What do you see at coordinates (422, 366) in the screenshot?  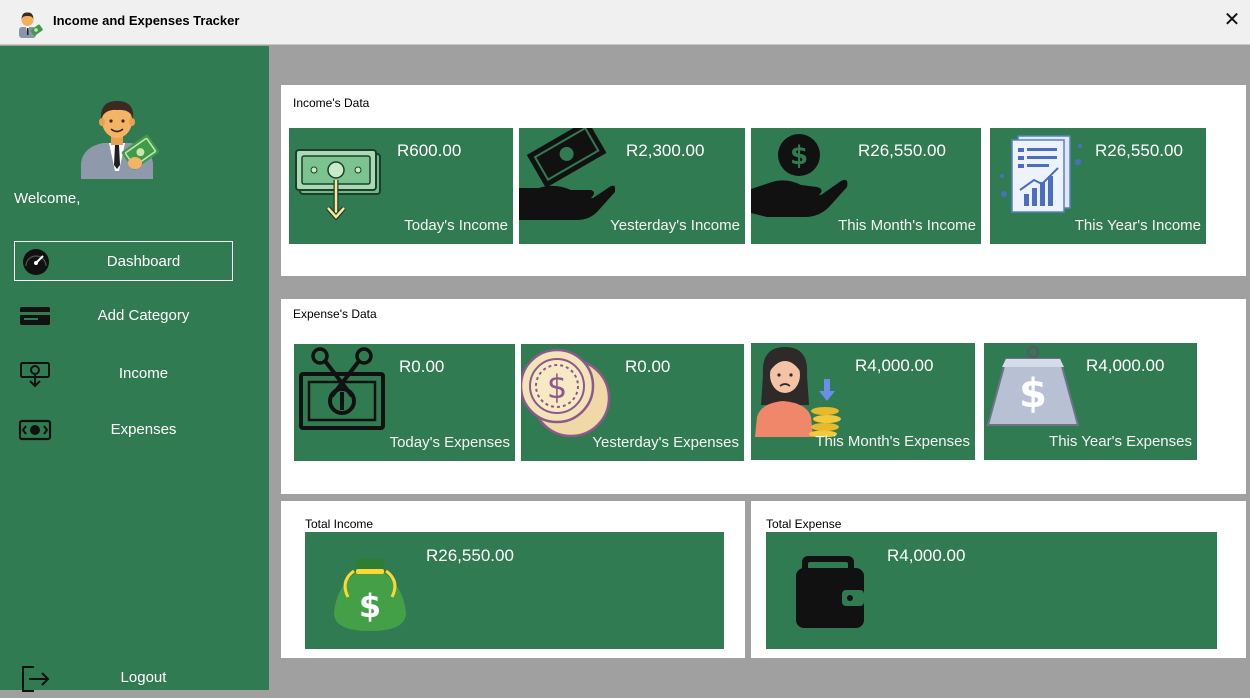 I see `expense-today-amount: R0.00` at bounding box center [422, 366].